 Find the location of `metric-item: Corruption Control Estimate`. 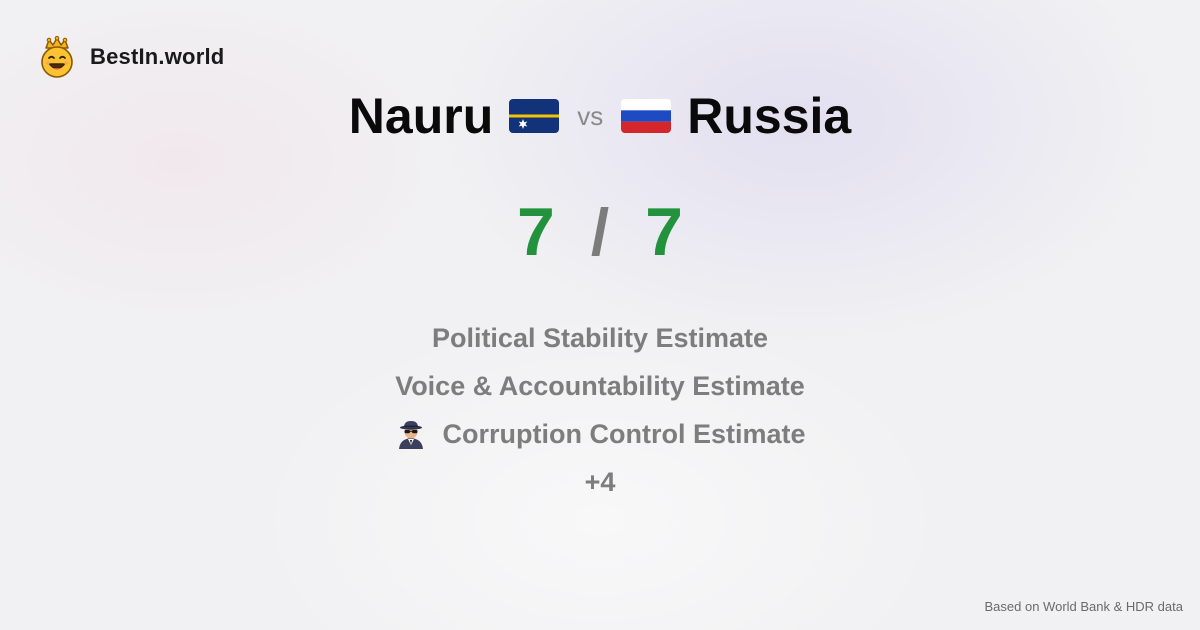

metric-item: Corruption Control Estimate is located at coordinates (600, 434).